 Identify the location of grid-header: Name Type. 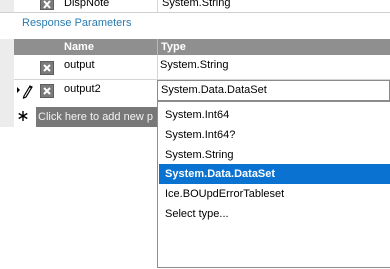
(202, 47).